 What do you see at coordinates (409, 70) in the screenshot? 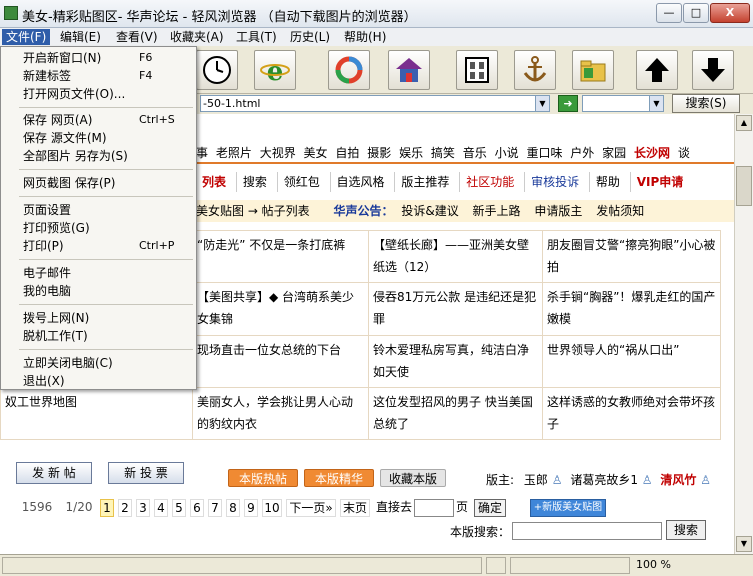
I see `toolbar-home-button` at bounding box center [409, 70].